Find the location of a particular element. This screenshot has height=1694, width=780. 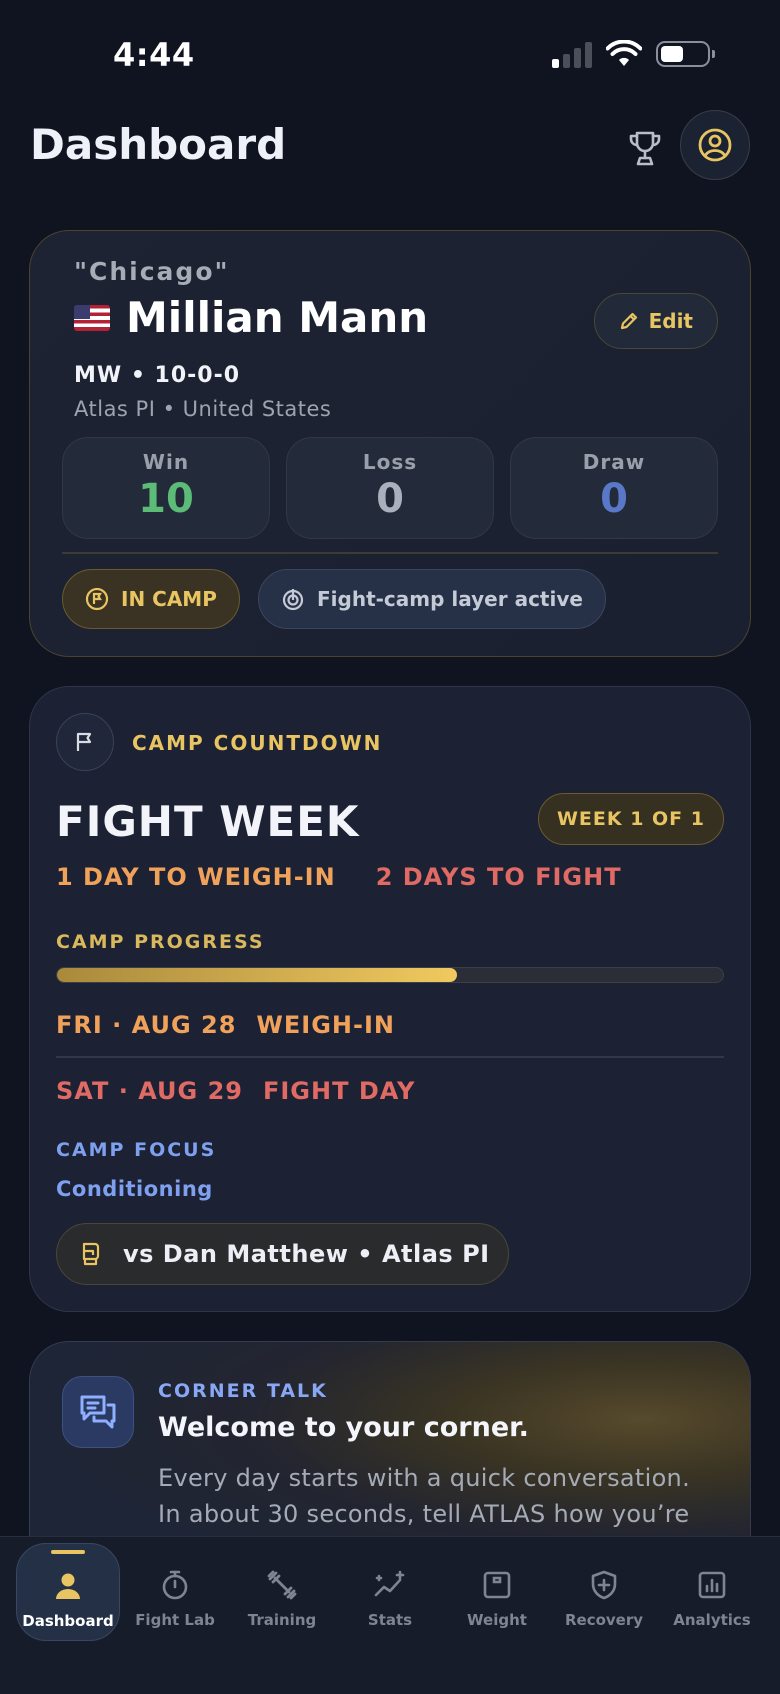

fighter-name-row: Millian Mann is located at coordinates (251, 317).